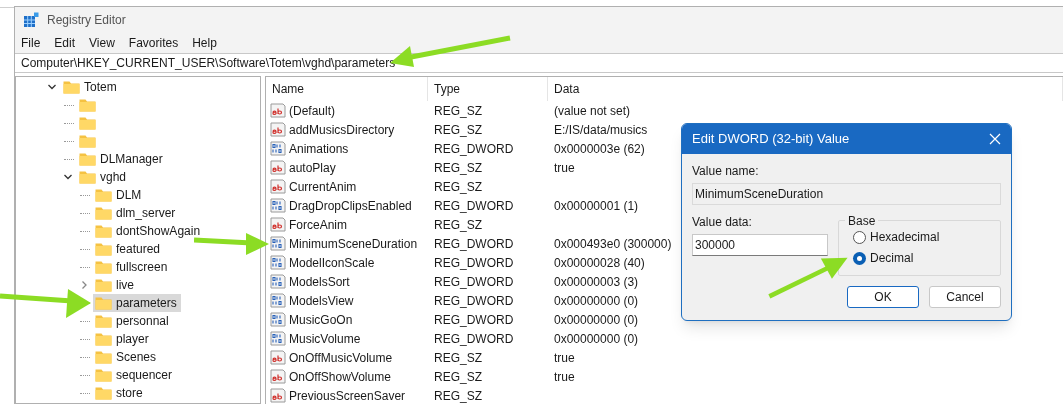  I want to click on cancel-button: Cancel, so click(965, 297).